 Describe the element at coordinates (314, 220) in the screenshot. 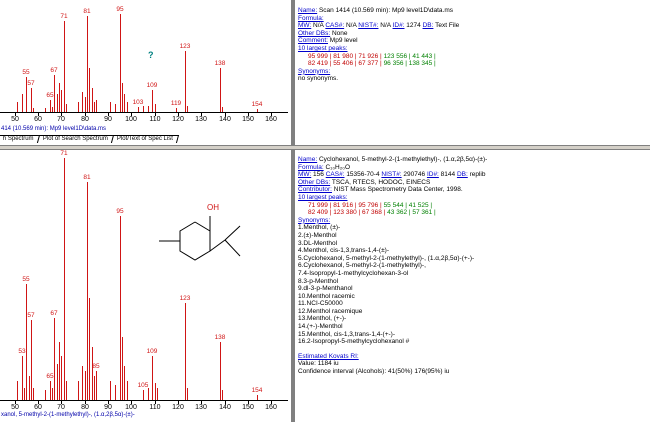

I see `compound-synonyms-link: Synonyms:` at that location.